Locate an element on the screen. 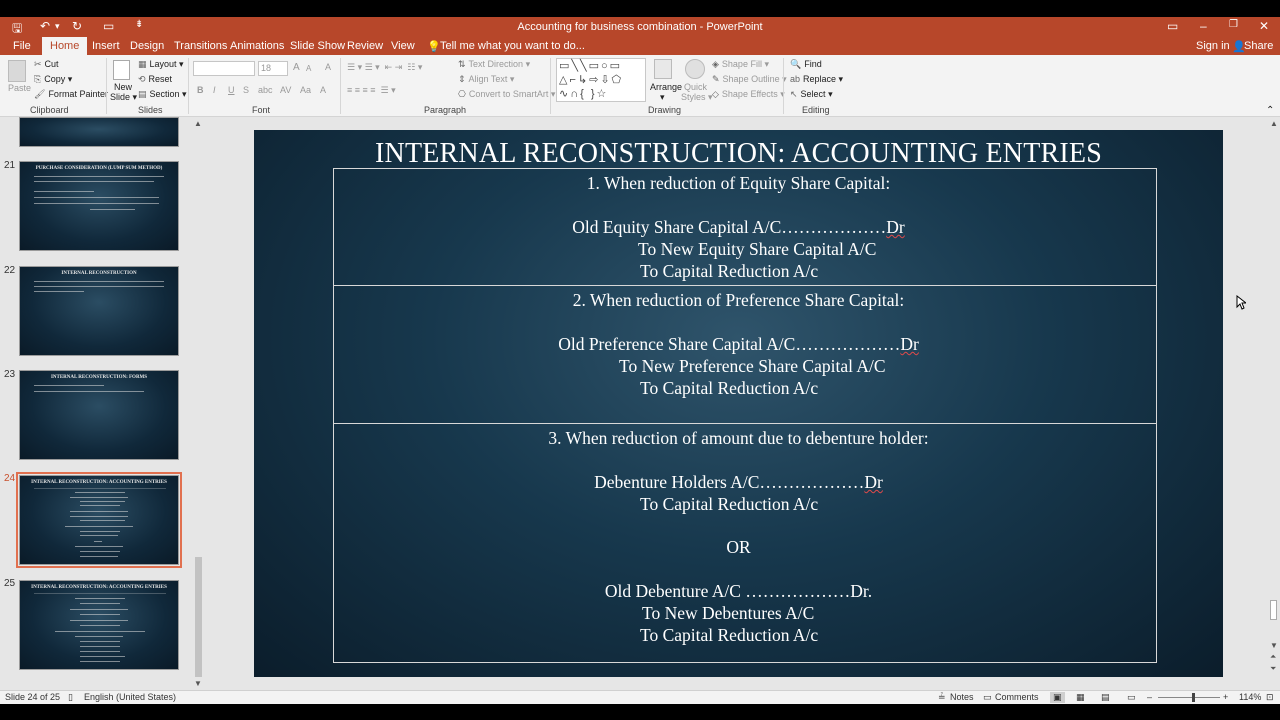 Image resolution: width=1280 pixels, height=720 pixels. minimize-button: – is located at coordinates (1203, 26).